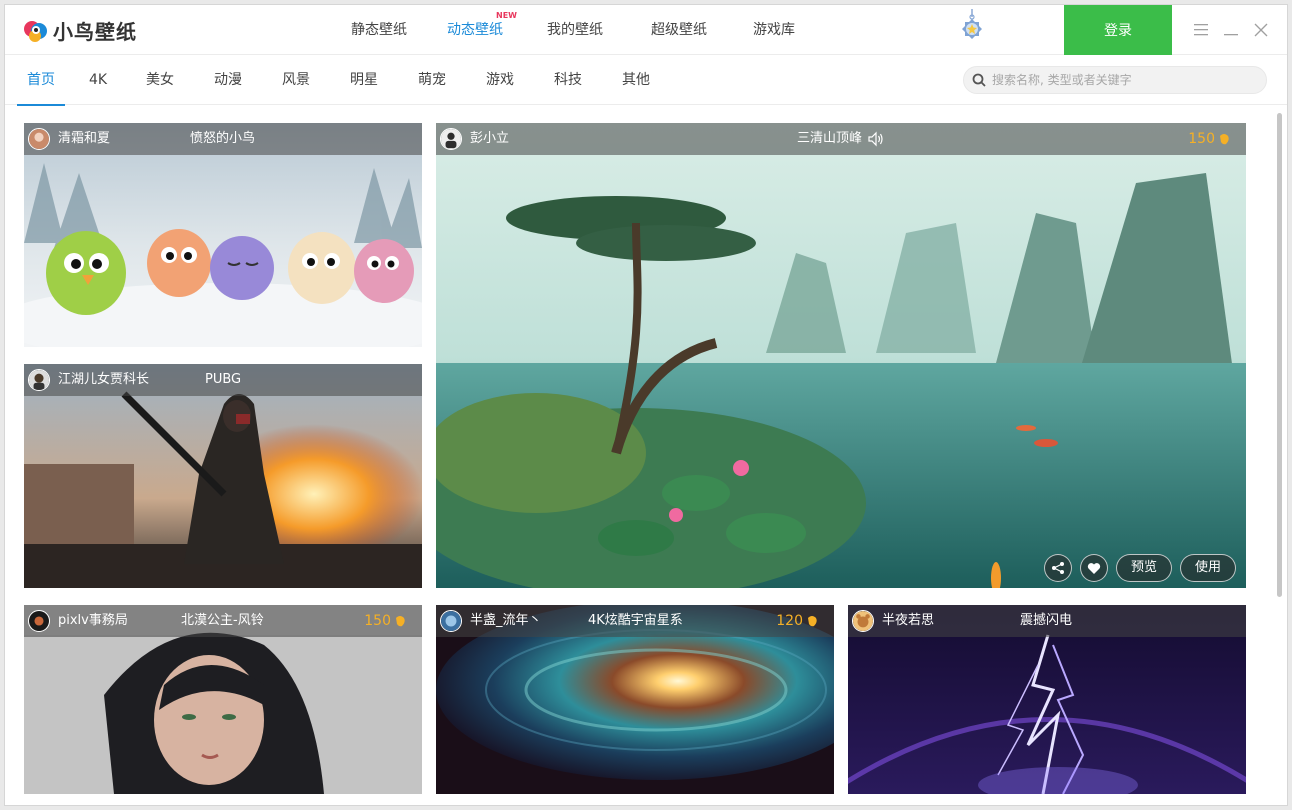 Image resolution: width=1292 pixels, height=810 pixels. I want to click on card-info-bar: 彭小立 三清山顶峰 150, so click(841, 139).